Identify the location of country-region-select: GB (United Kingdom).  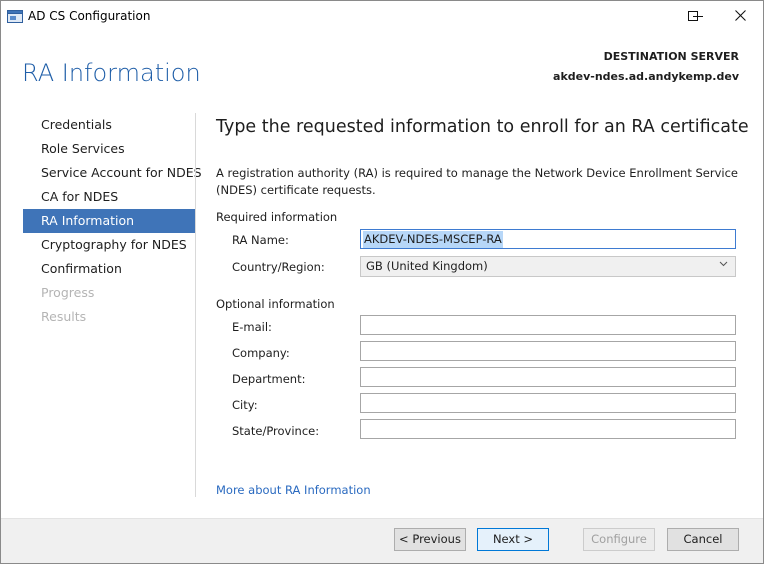
(548, 266).